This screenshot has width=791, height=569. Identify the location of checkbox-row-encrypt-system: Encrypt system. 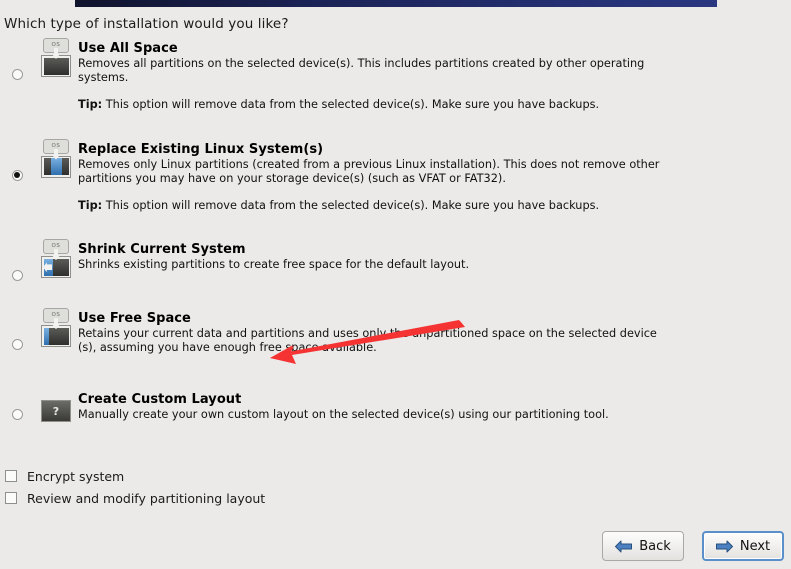
(135, 476).